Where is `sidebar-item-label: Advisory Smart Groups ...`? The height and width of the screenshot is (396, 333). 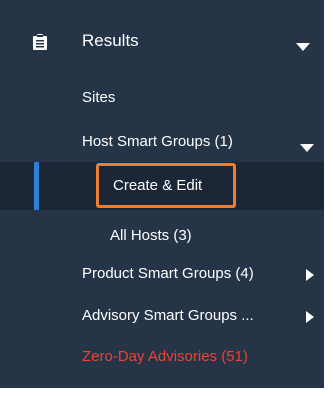
sidebar-item-label: Advisory Smart Groups ... is located at coordinates (168, 315).